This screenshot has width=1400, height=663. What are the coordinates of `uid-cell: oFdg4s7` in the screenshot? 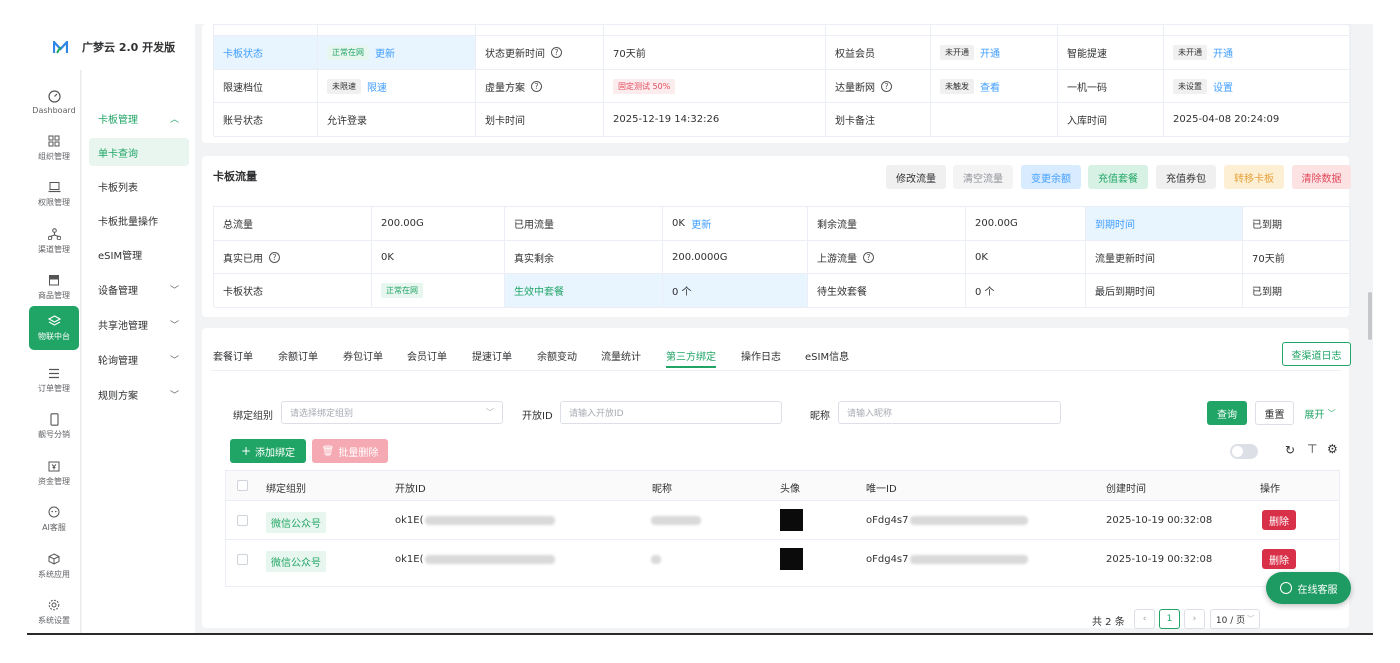 It's located at (947, 559).